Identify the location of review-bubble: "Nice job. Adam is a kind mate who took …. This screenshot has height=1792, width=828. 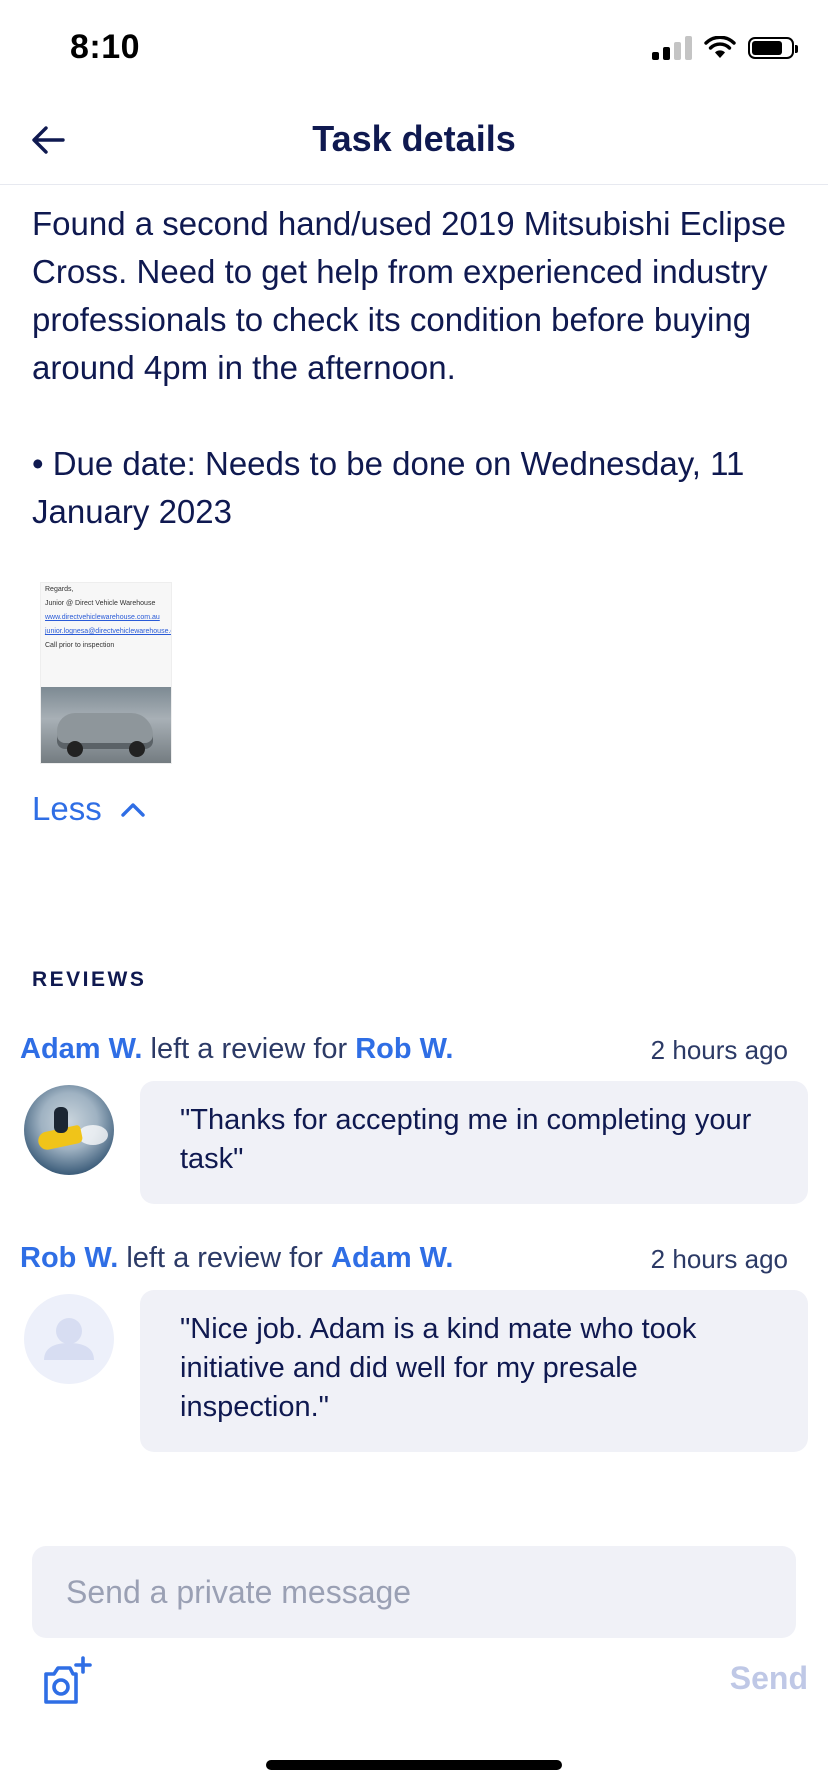
(474, 1371).